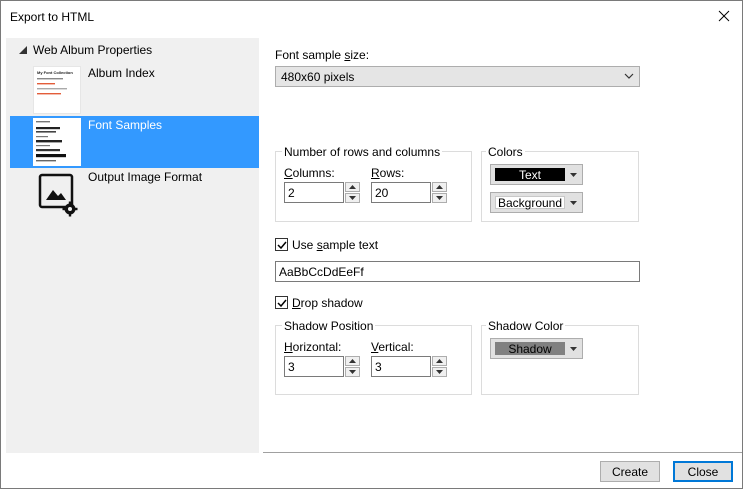 The height and width of the screenshot is (489, 743). What do you see at coordinates (703, 471) in the screenshot?
I see `close-button: Close` at bounding box center [703, 471].